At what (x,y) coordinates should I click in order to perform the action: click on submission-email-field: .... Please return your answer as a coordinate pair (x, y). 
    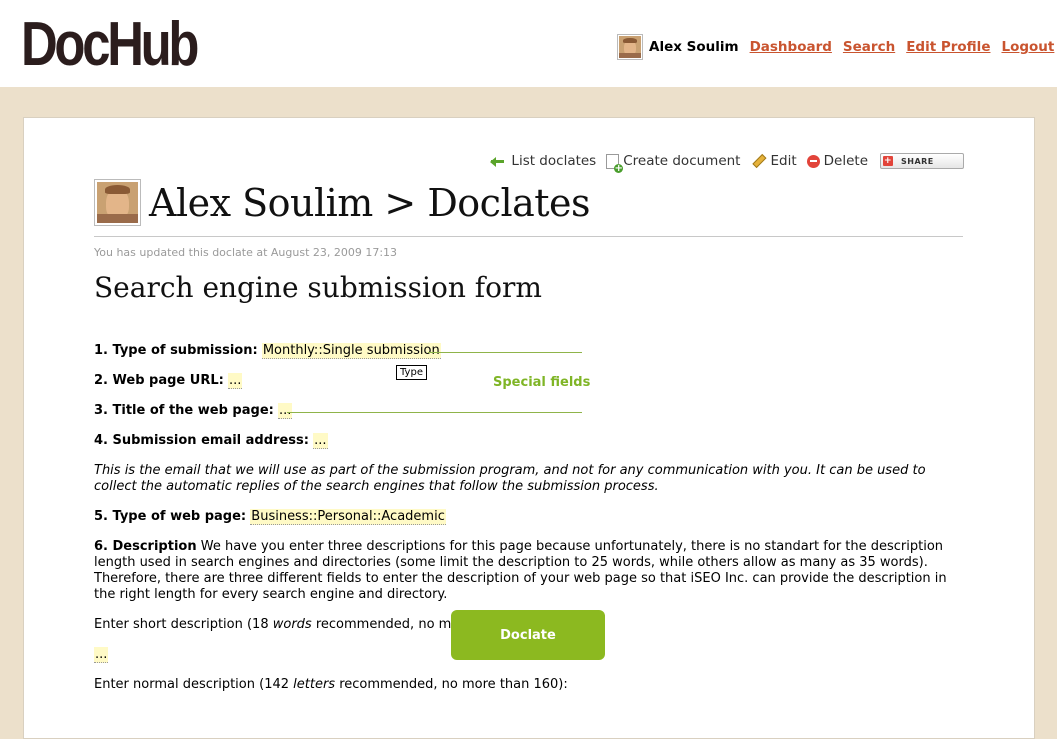
    Looking at the image, I should click on (320, 441).